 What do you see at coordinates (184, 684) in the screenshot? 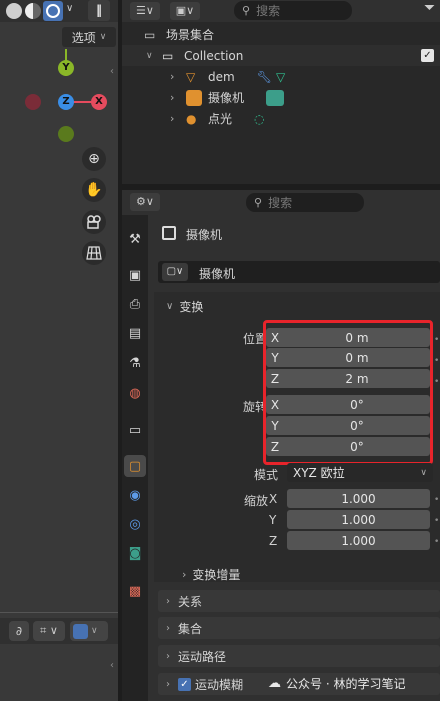
I see `motion-blur-checkbox: ✓` at bounding box center [184, 684].